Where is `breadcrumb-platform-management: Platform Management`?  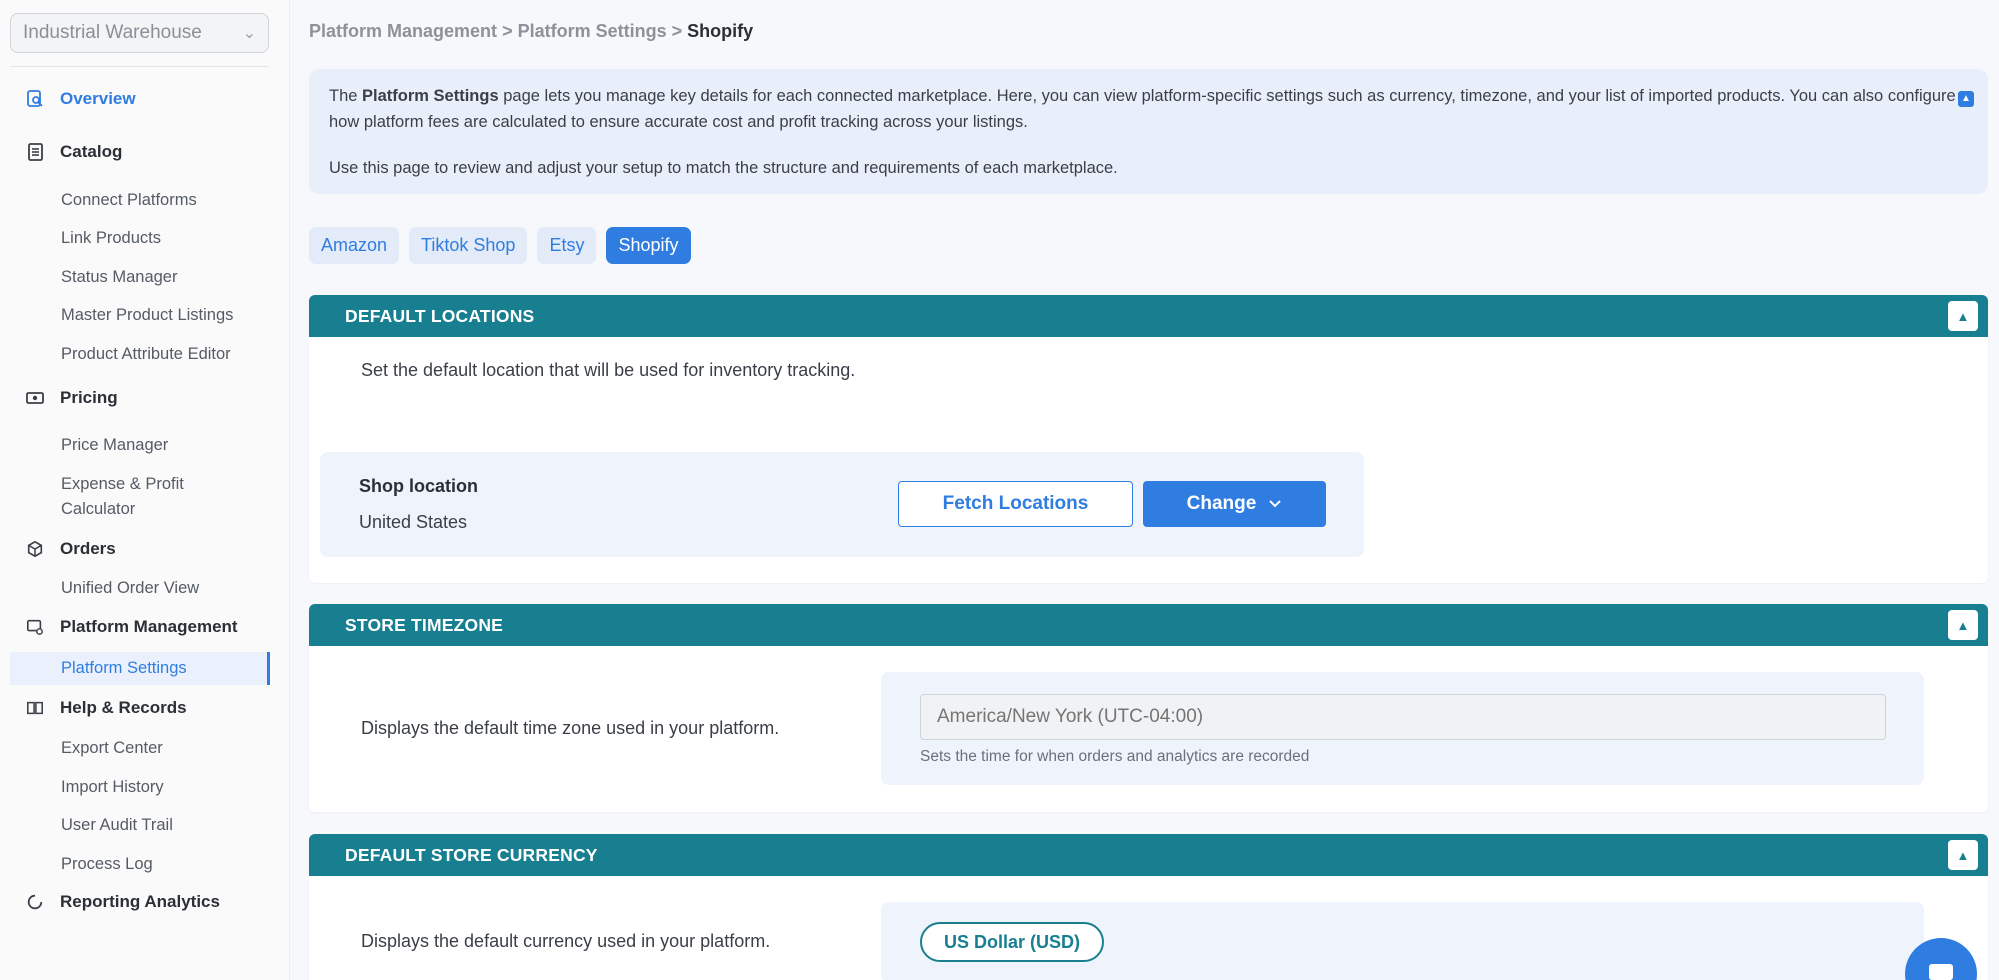 breadcrumb-platform-management: Platform Management is located at coordinates (403, 31).